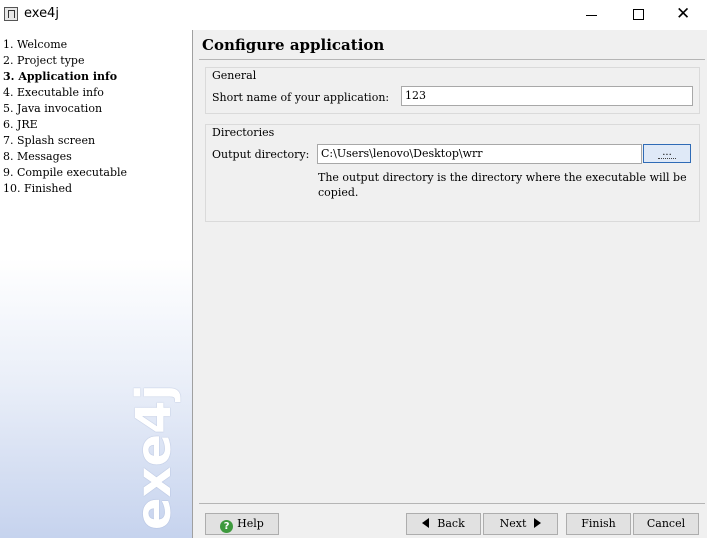 The image size is (707, 538). Describe the element at coordinates (538, 523) in the screenshot. I see `arrow-right-icon` at that location.